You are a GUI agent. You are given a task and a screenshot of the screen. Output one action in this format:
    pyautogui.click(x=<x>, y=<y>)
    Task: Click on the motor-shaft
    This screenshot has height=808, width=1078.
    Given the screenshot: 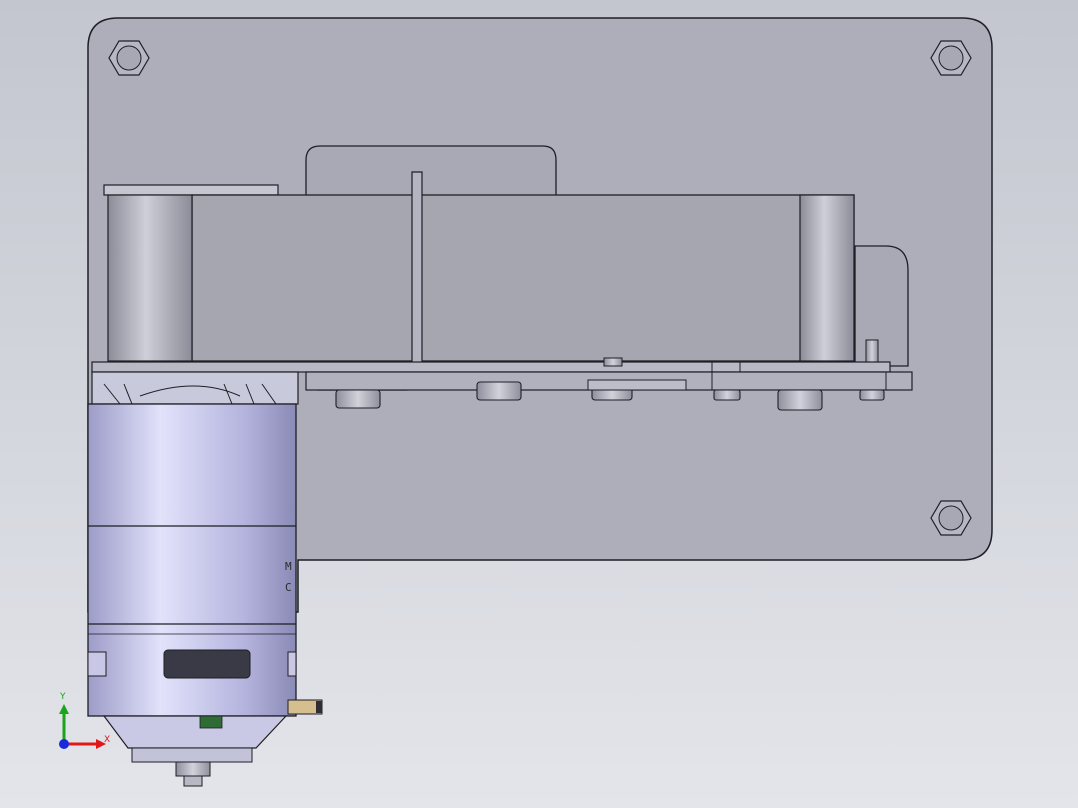 What is the action you would take?
    pyautogui.click(x=193, y=769)
    